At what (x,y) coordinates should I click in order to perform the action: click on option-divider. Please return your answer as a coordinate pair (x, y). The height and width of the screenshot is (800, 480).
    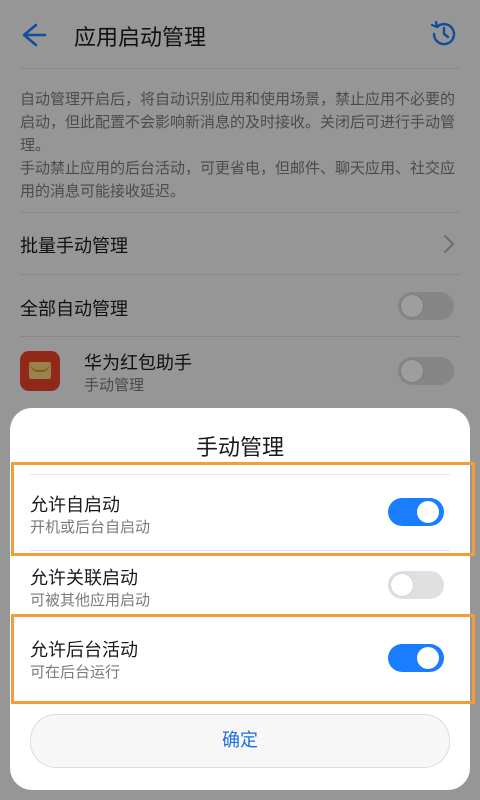
    Looking at the image, I should click on (240, 550).